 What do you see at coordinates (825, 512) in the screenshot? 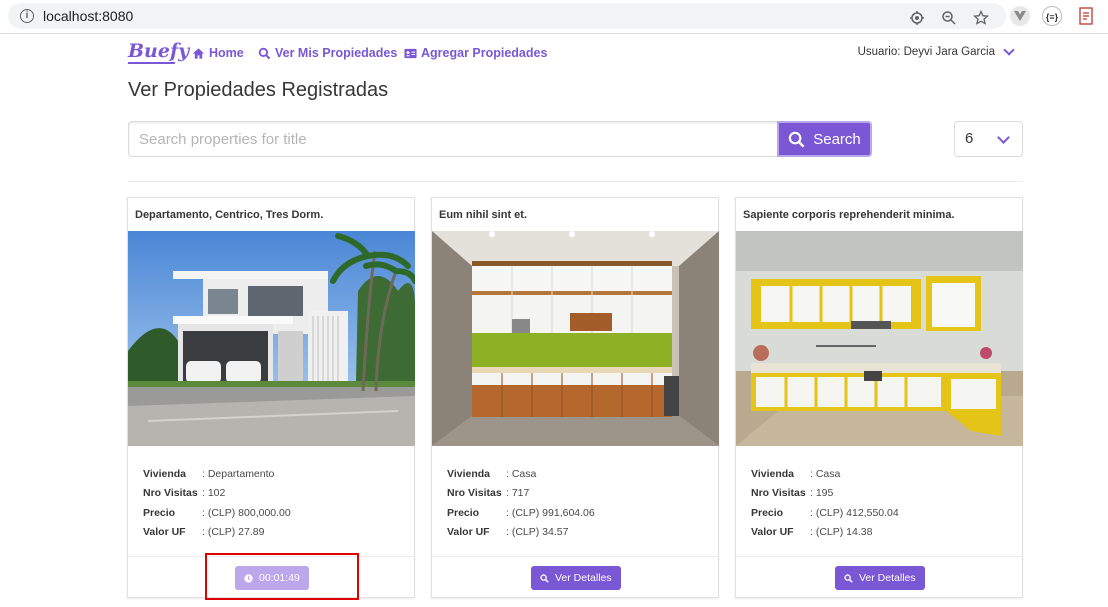
I see `info-row-precio: Precio: (CLP) 412,550.04` at bounding box center [825, 512].